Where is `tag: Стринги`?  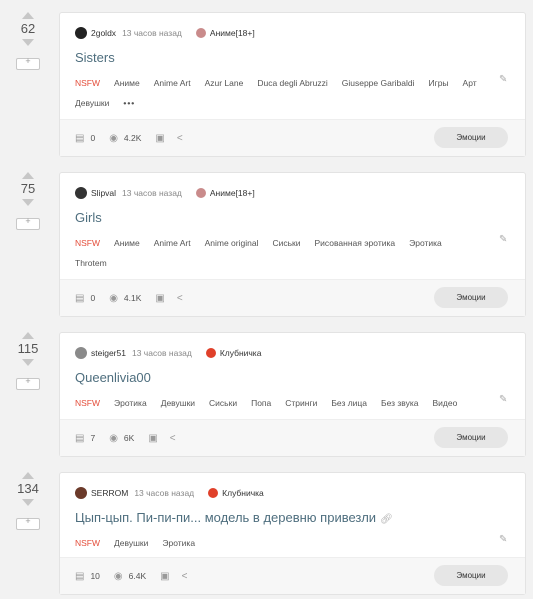
tag: Стринги is located at coordinates (301, 403).